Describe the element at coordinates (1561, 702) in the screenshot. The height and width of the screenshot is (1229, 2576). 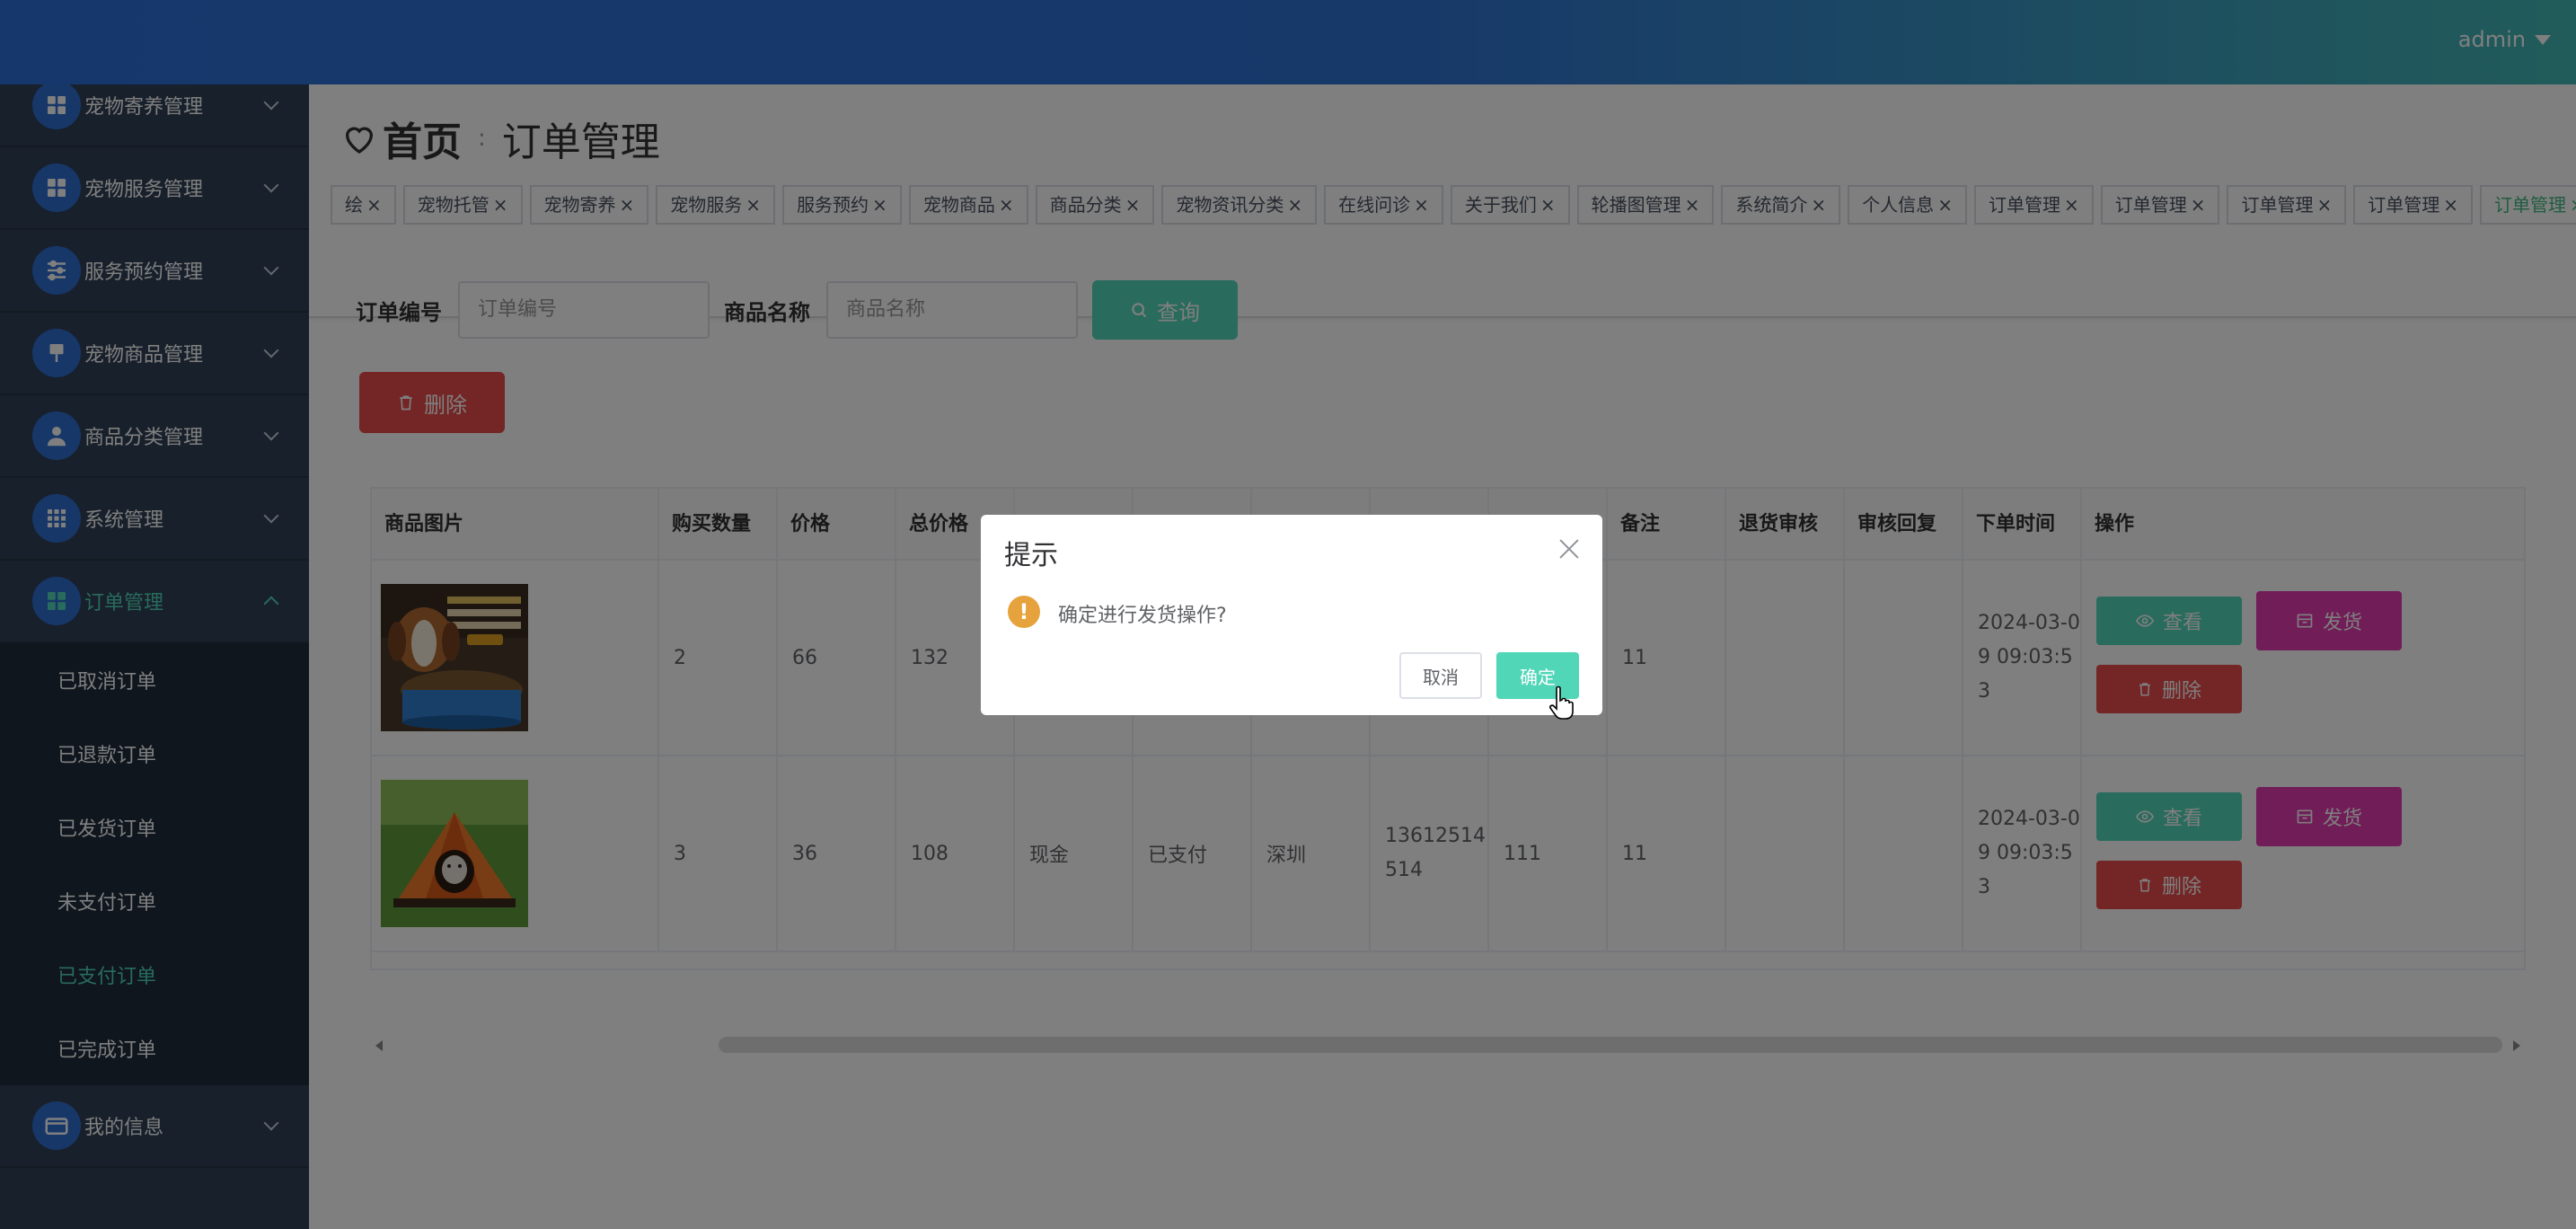
I see `hand-cursor-icon` at that location.